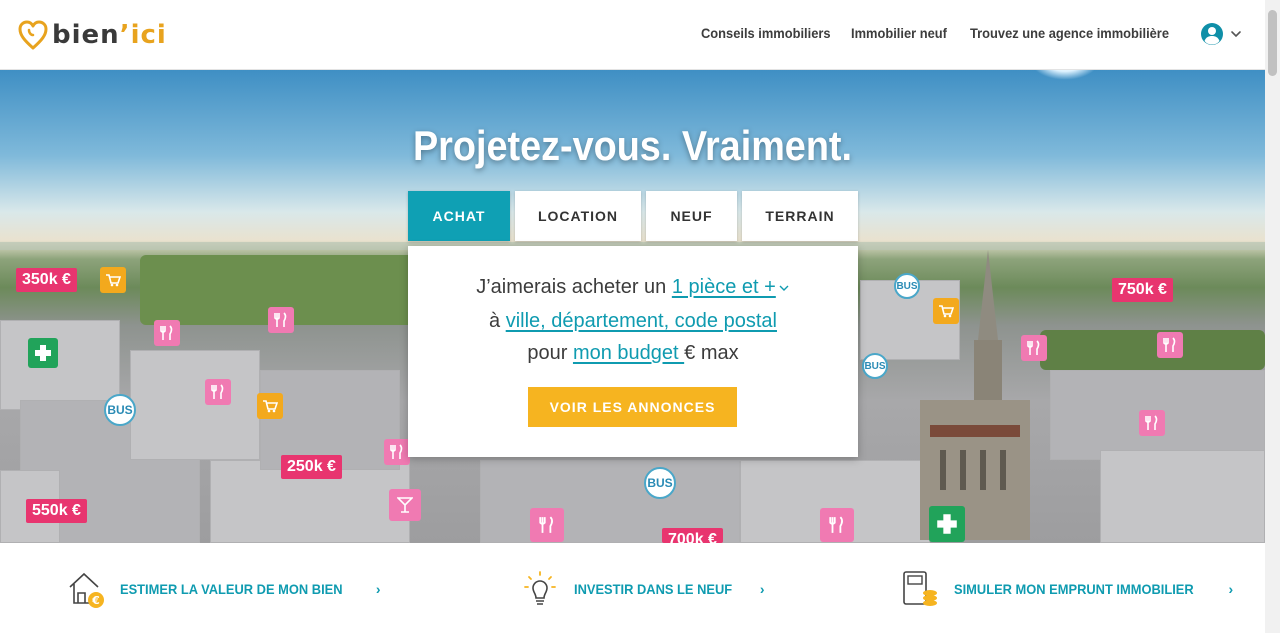  I want to click on price-marker: 550k €, so click(56, 511).